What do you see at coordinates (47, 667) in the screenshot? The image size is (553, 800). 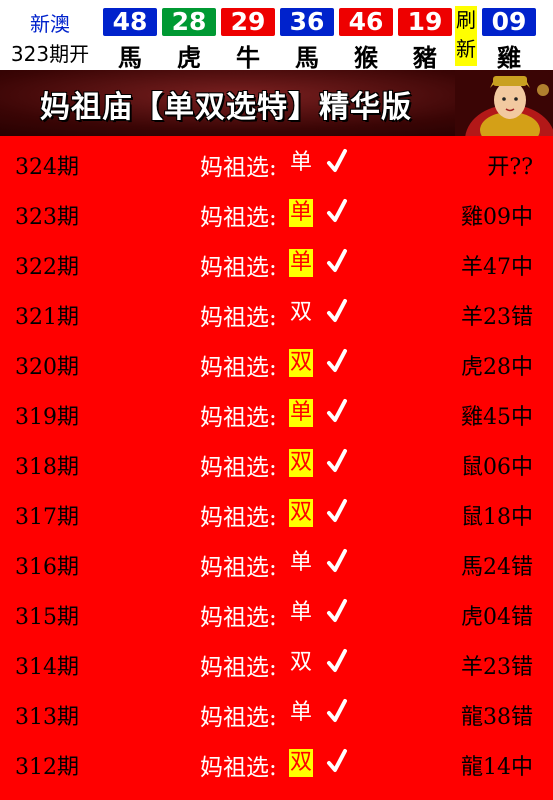 I see `period-label: 314期` at bounding box center [47, 667].